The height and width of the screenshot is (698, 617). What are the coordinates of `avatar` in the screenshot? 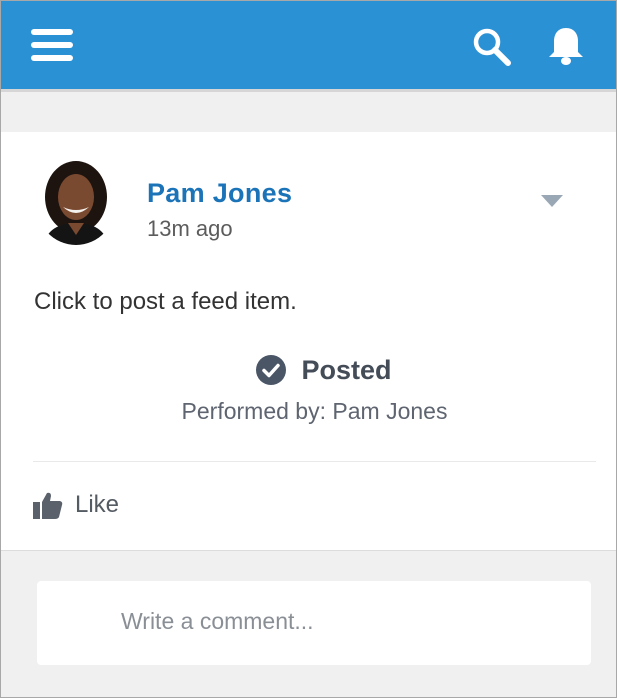 It's located at (76, 201).